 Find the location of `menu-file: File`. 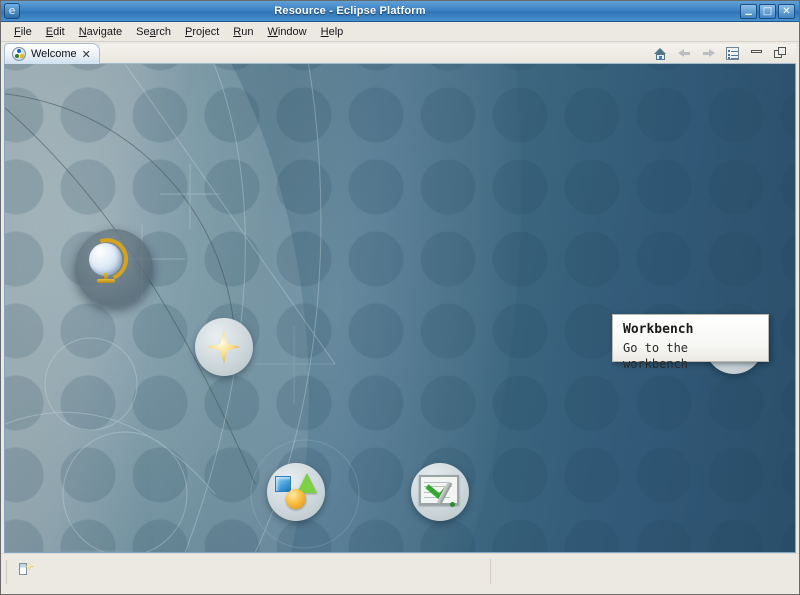

menu-file: File is located at coordinates (23, 32).